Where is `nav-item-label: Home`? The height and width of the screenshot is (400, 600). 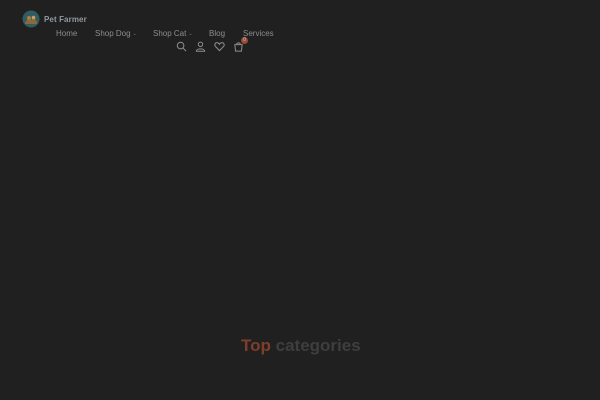 nav-item-label: Home is located at coordinates (67, 33).